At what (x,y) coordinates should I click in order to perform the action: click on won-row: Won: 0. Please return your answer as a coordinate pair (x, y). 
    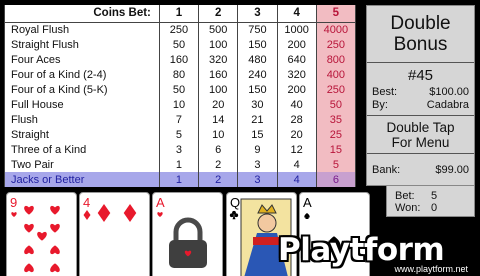
    Looking at the image, I should click on (434, 208).